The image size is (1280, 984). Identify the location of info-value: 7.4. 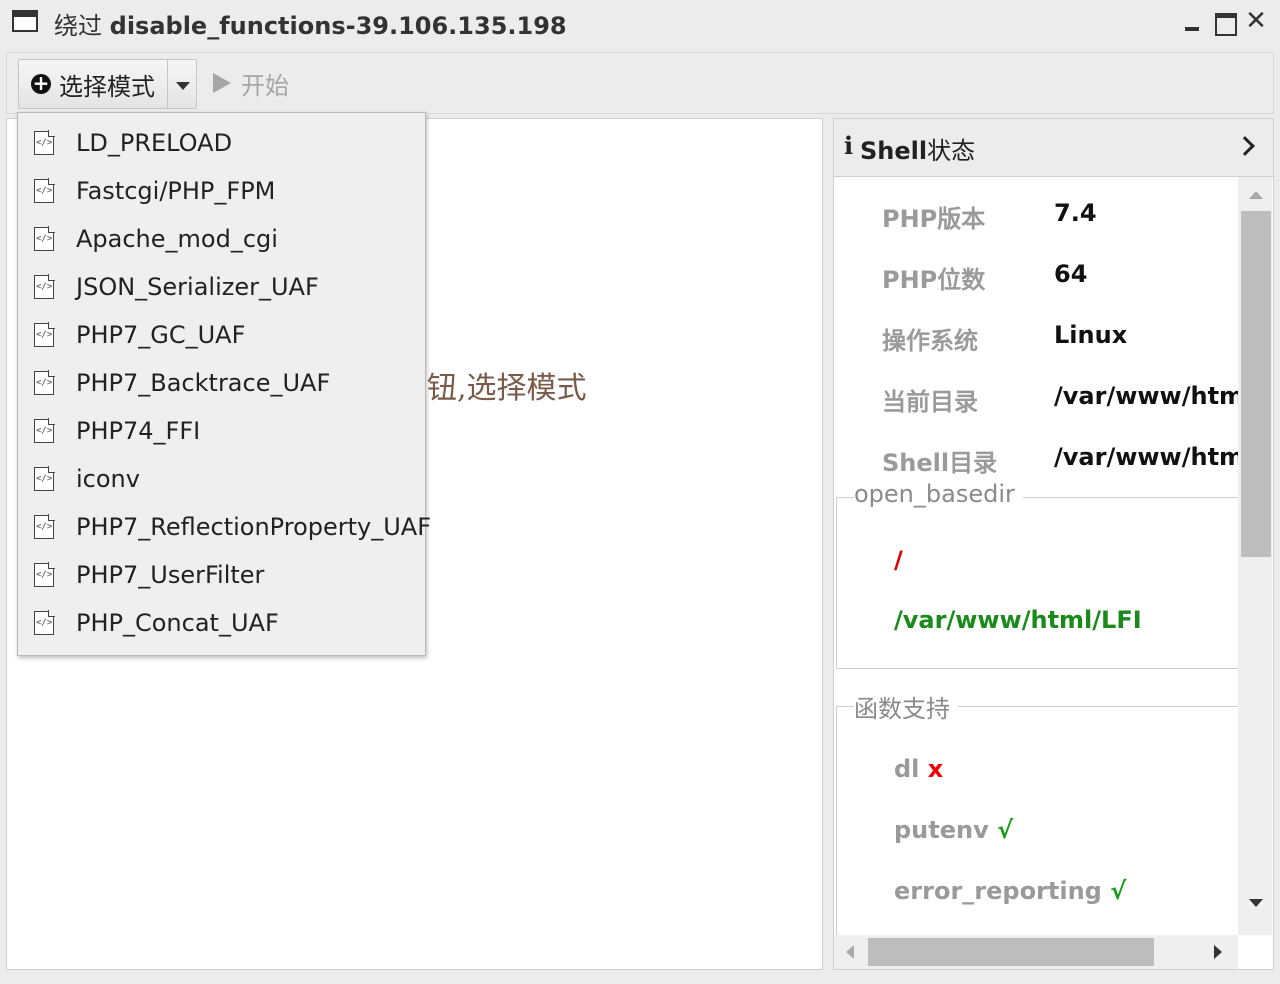
(1075, 213).